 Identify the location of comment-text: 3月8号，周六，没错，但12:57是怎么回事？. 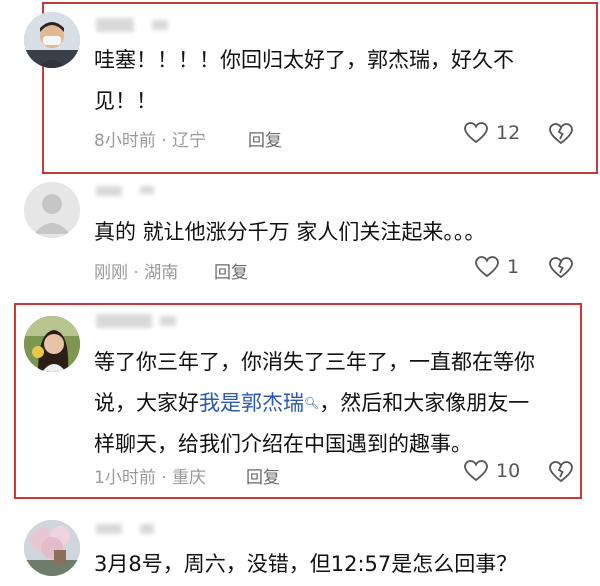
(306, 564).